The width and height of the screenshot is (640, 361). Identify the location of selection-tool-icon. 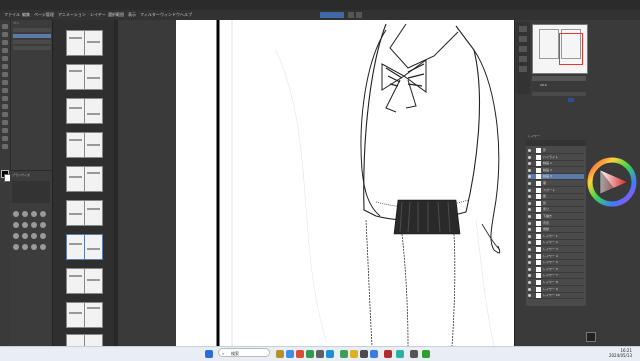
(5, 50).